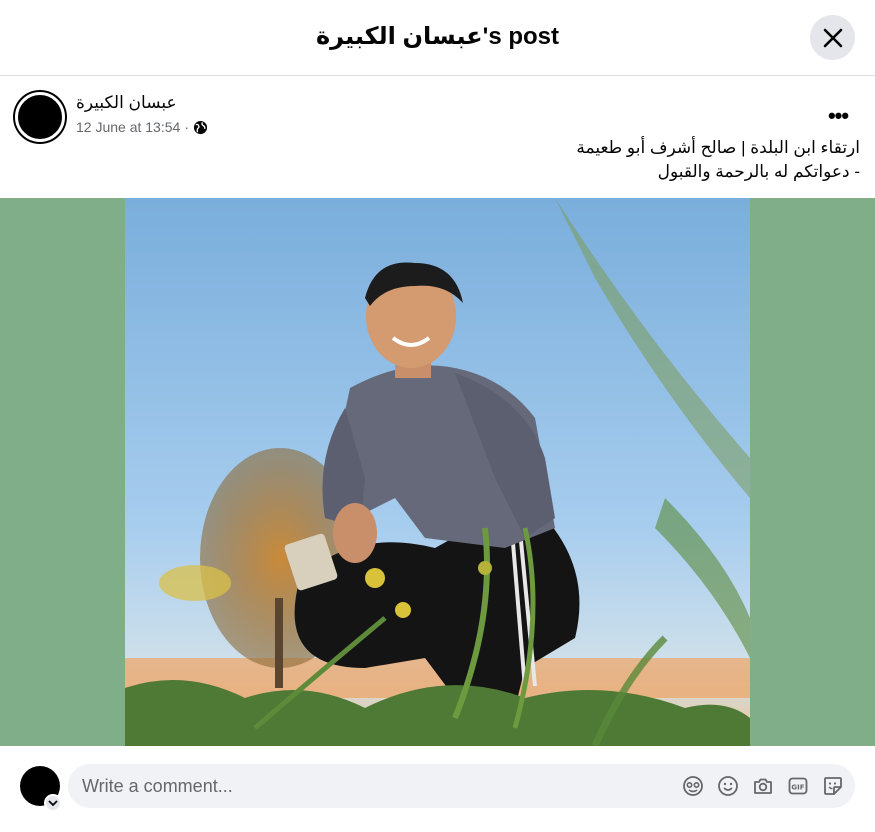  What do you see at coordinates (758, 171) in the screenshot?
I see `caption-line-2: - دعواتكم له بالرحمة والقبول` at bounding box center [758, 171].